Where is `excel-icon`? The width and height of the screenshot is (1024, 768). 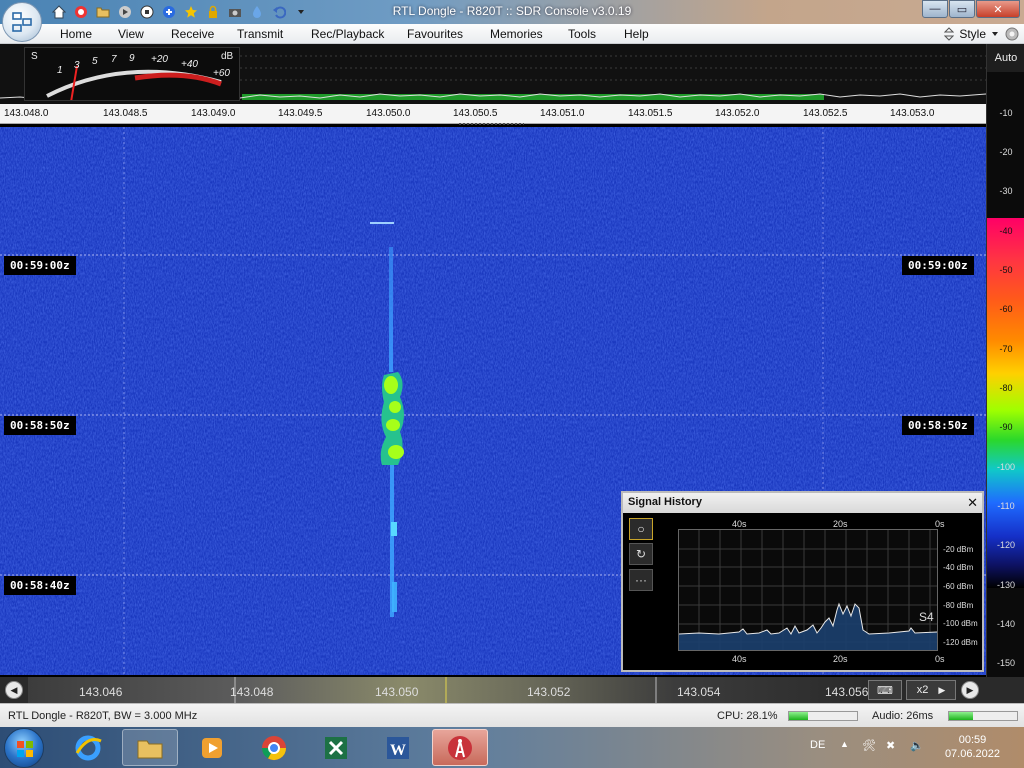 excel-icon is located at coordinates (336, 747).